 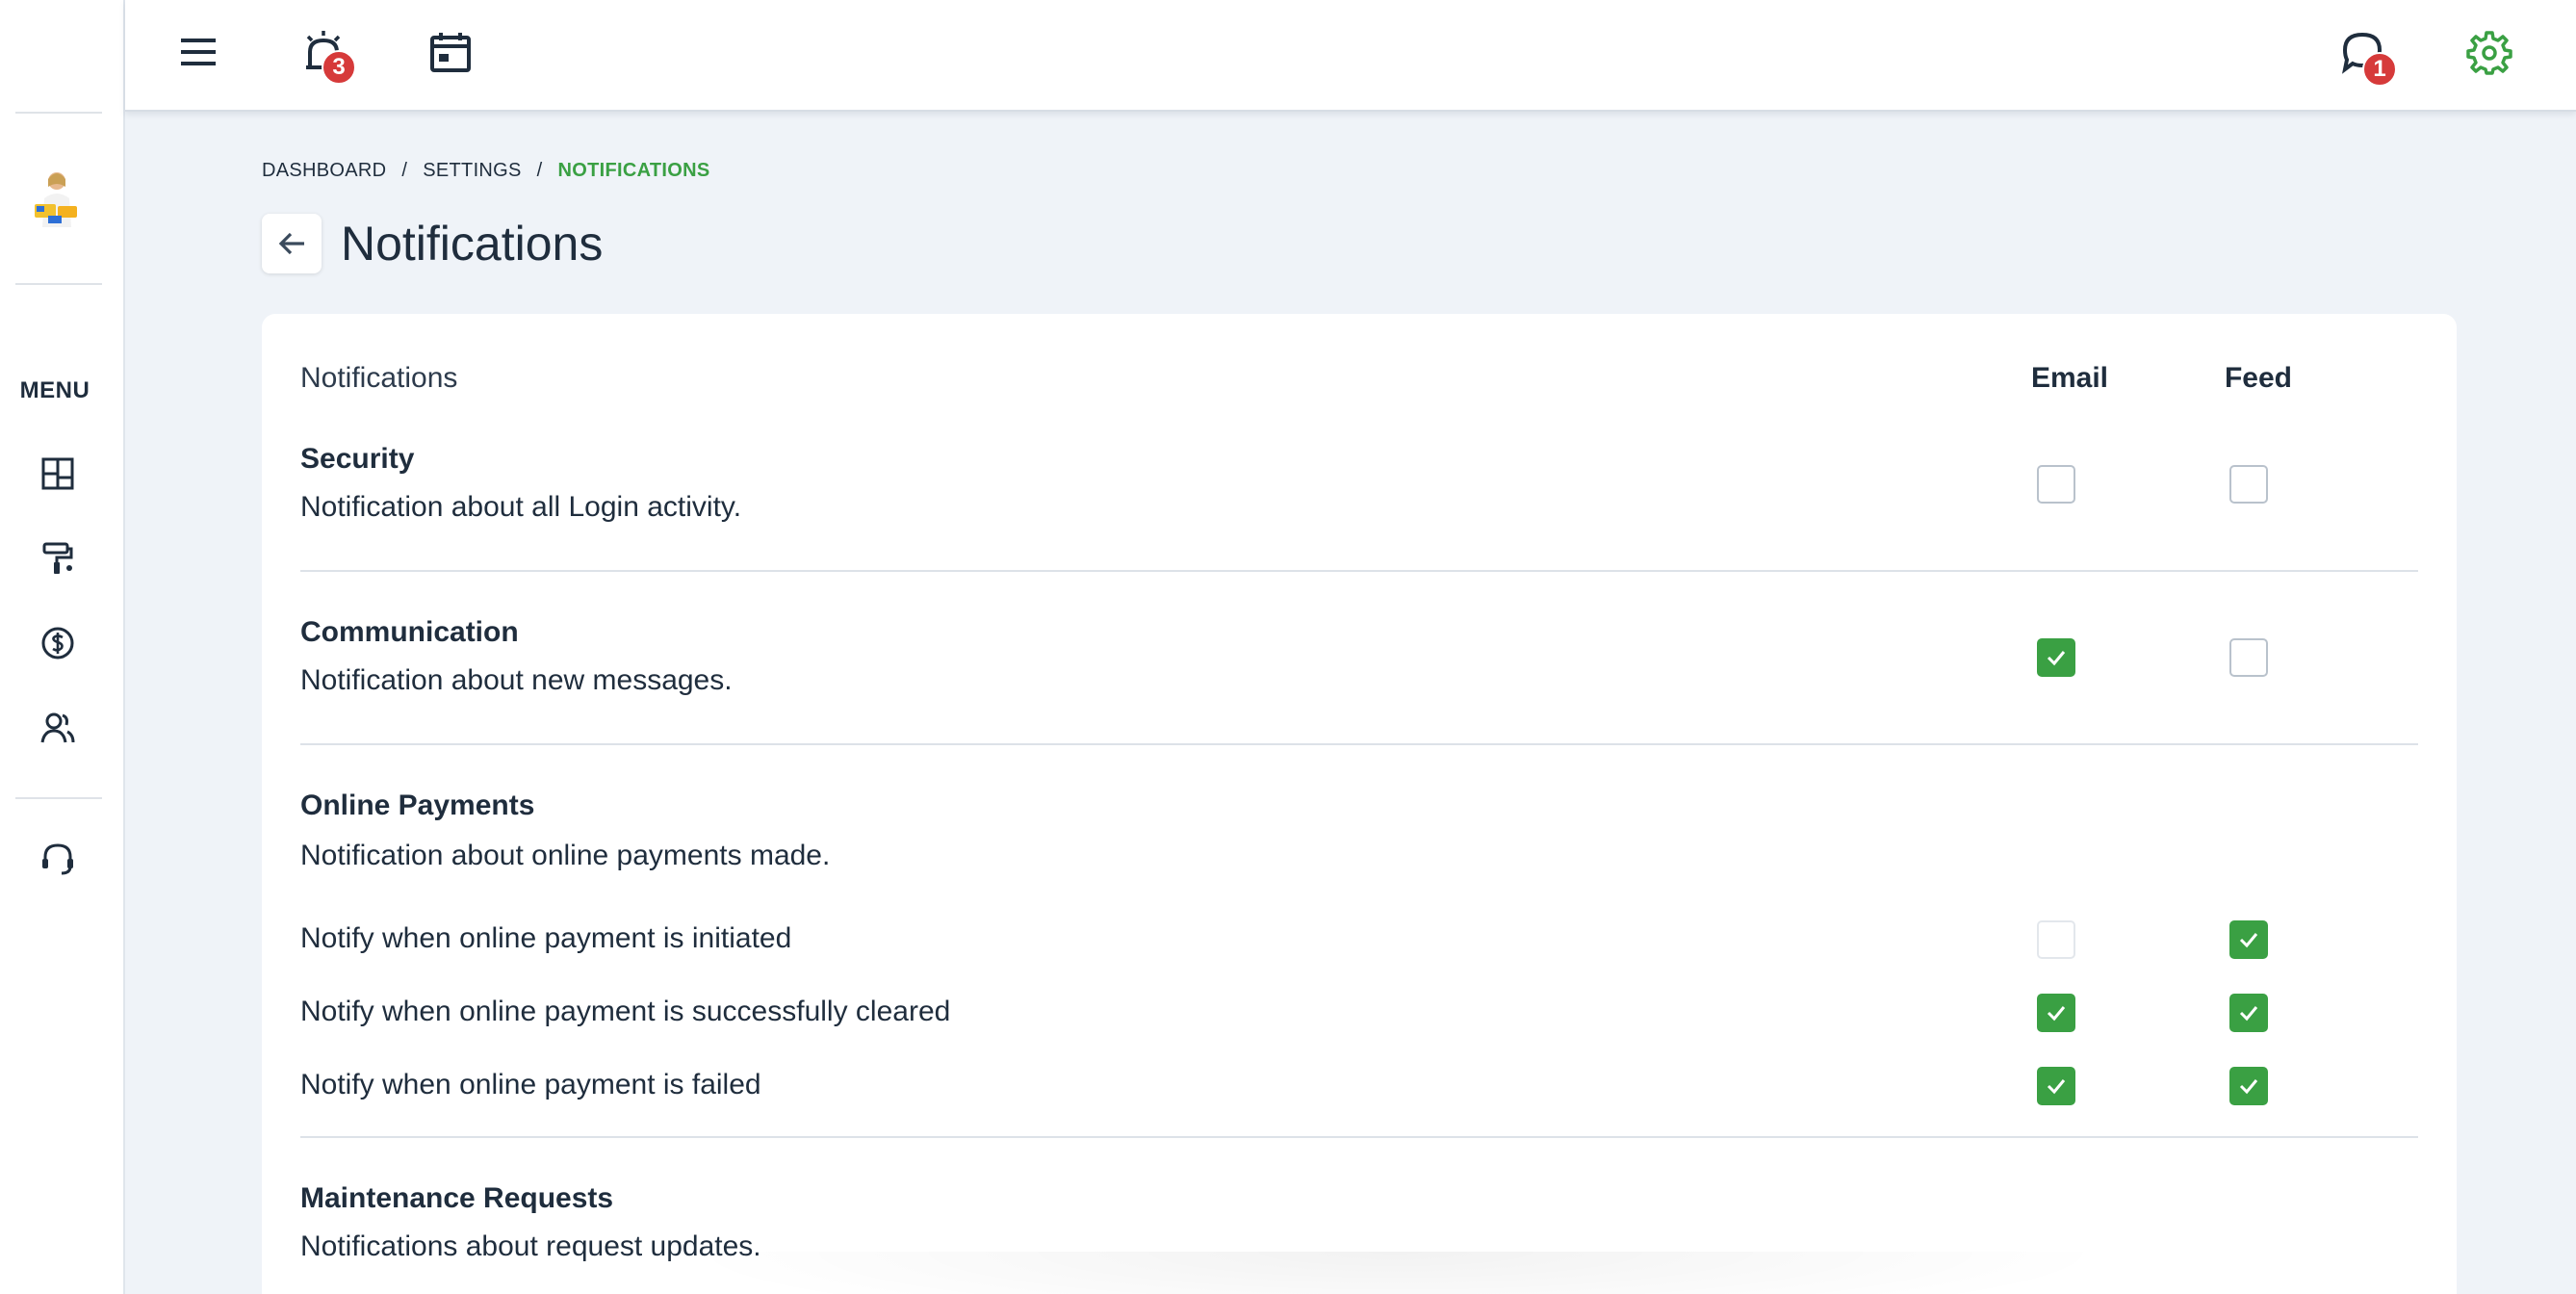 I want to click on menu-label: MENU, so click(x=55, y=390).